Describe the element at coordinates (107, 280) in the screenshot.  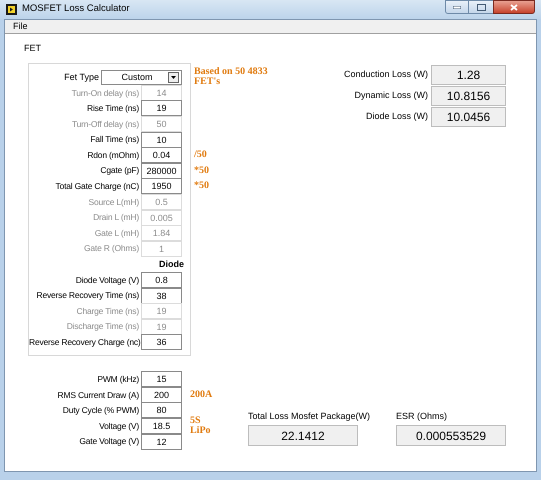
I see `field-label: Diode Voltage (V)` at that location.